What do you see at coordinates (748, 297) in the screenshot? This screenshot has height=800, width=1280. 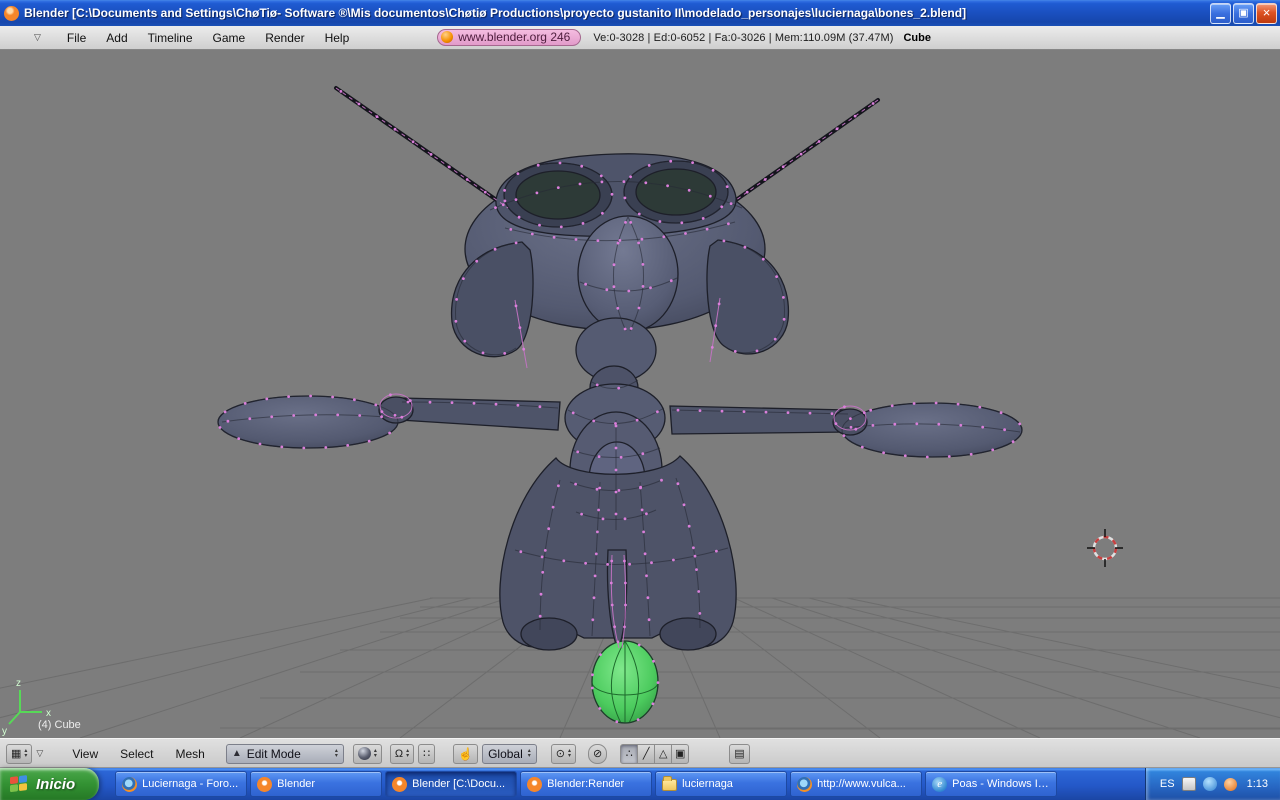 I see `ear-right` at bounding box center [748, 297].